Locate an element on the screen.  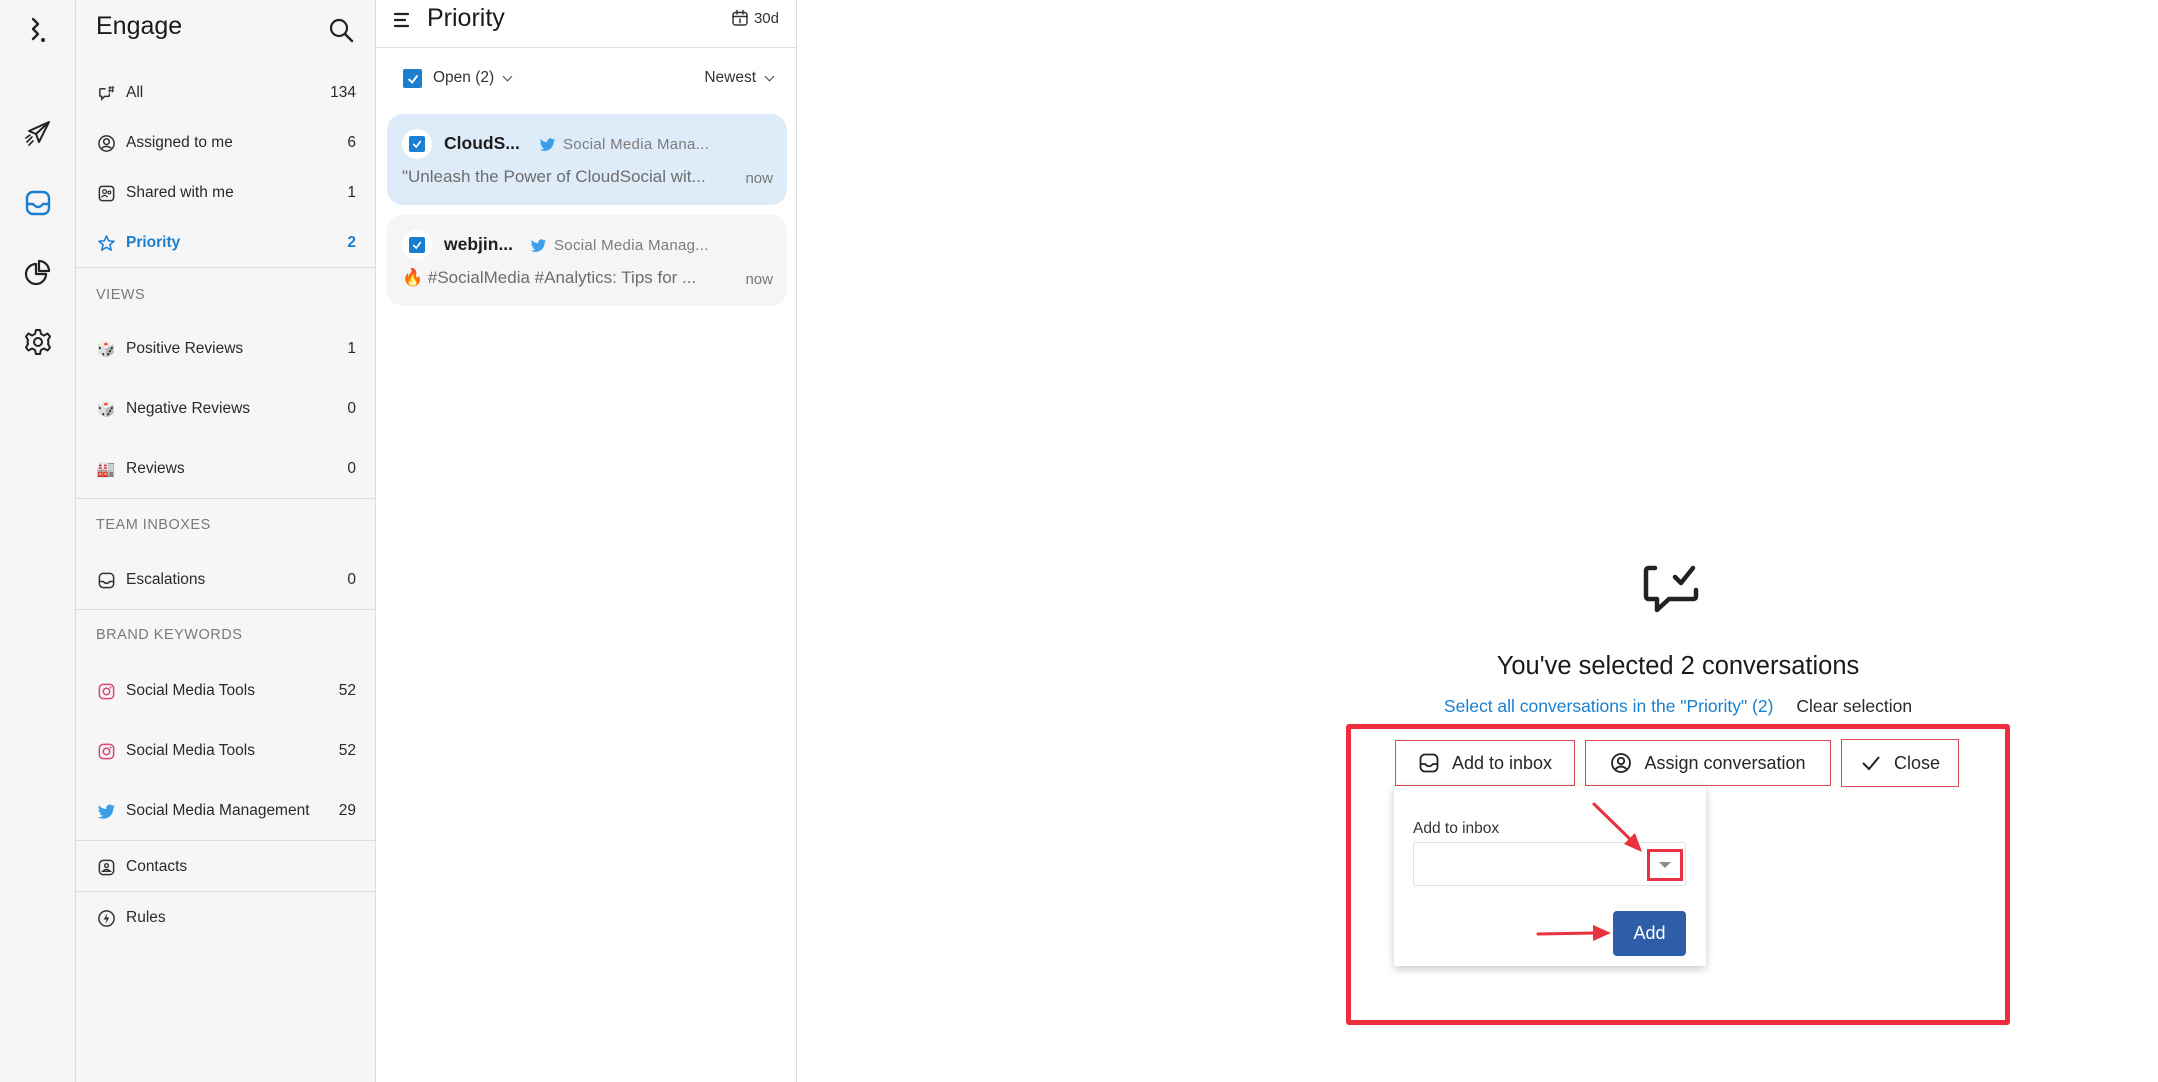
sidebar-item-count: 2 is located at coordinates (351, 242).